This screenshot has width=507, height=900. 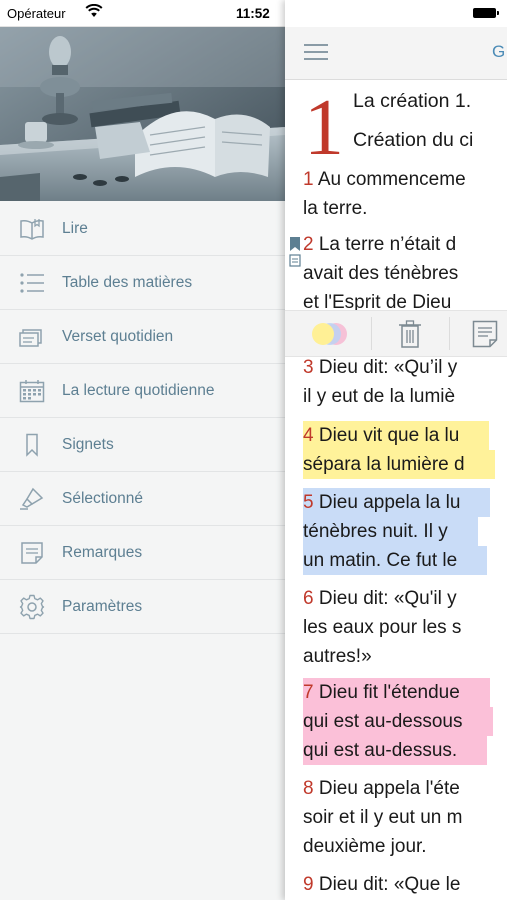 What do you see at coordinates (32, 283) in the screenshot?
I see `list-icon` at bounding box center [32, 283].